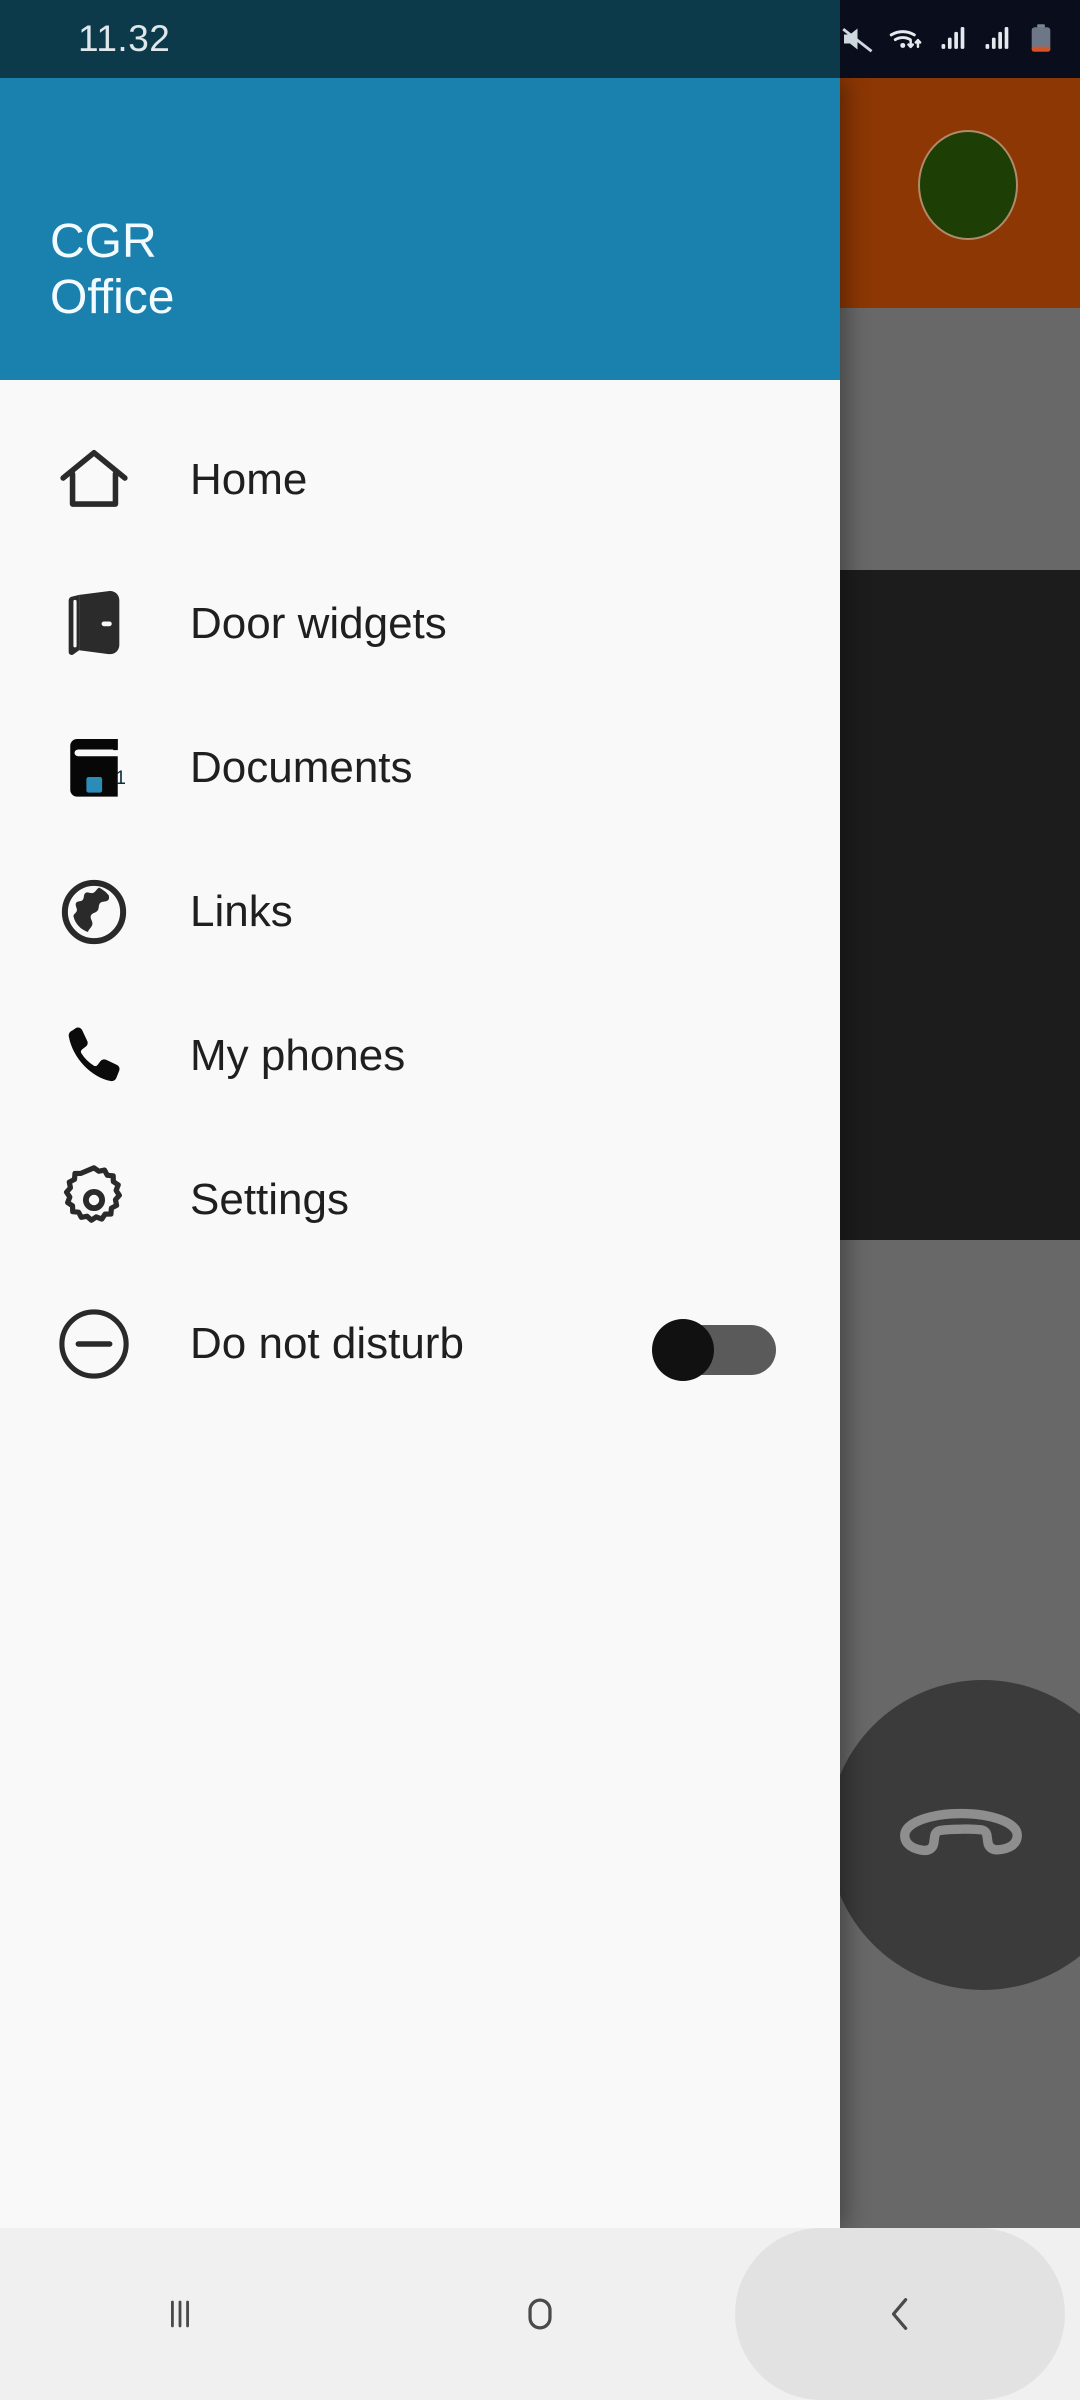 The width and height of the screenshot is (1080, 2400). I want to click on do-not-disturb-toggle, so click(714, 1350).